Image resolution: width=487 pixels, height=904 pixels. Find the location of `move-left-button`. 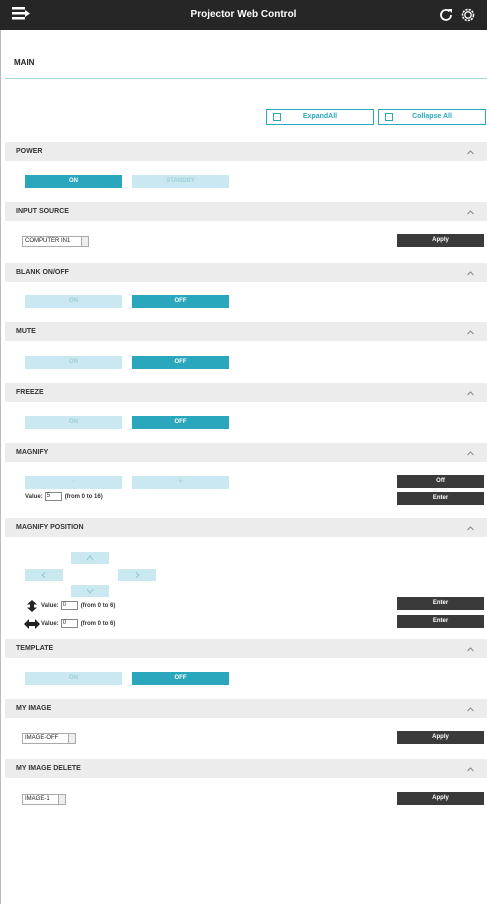

move-left-button is located at coordinates (44, 575).